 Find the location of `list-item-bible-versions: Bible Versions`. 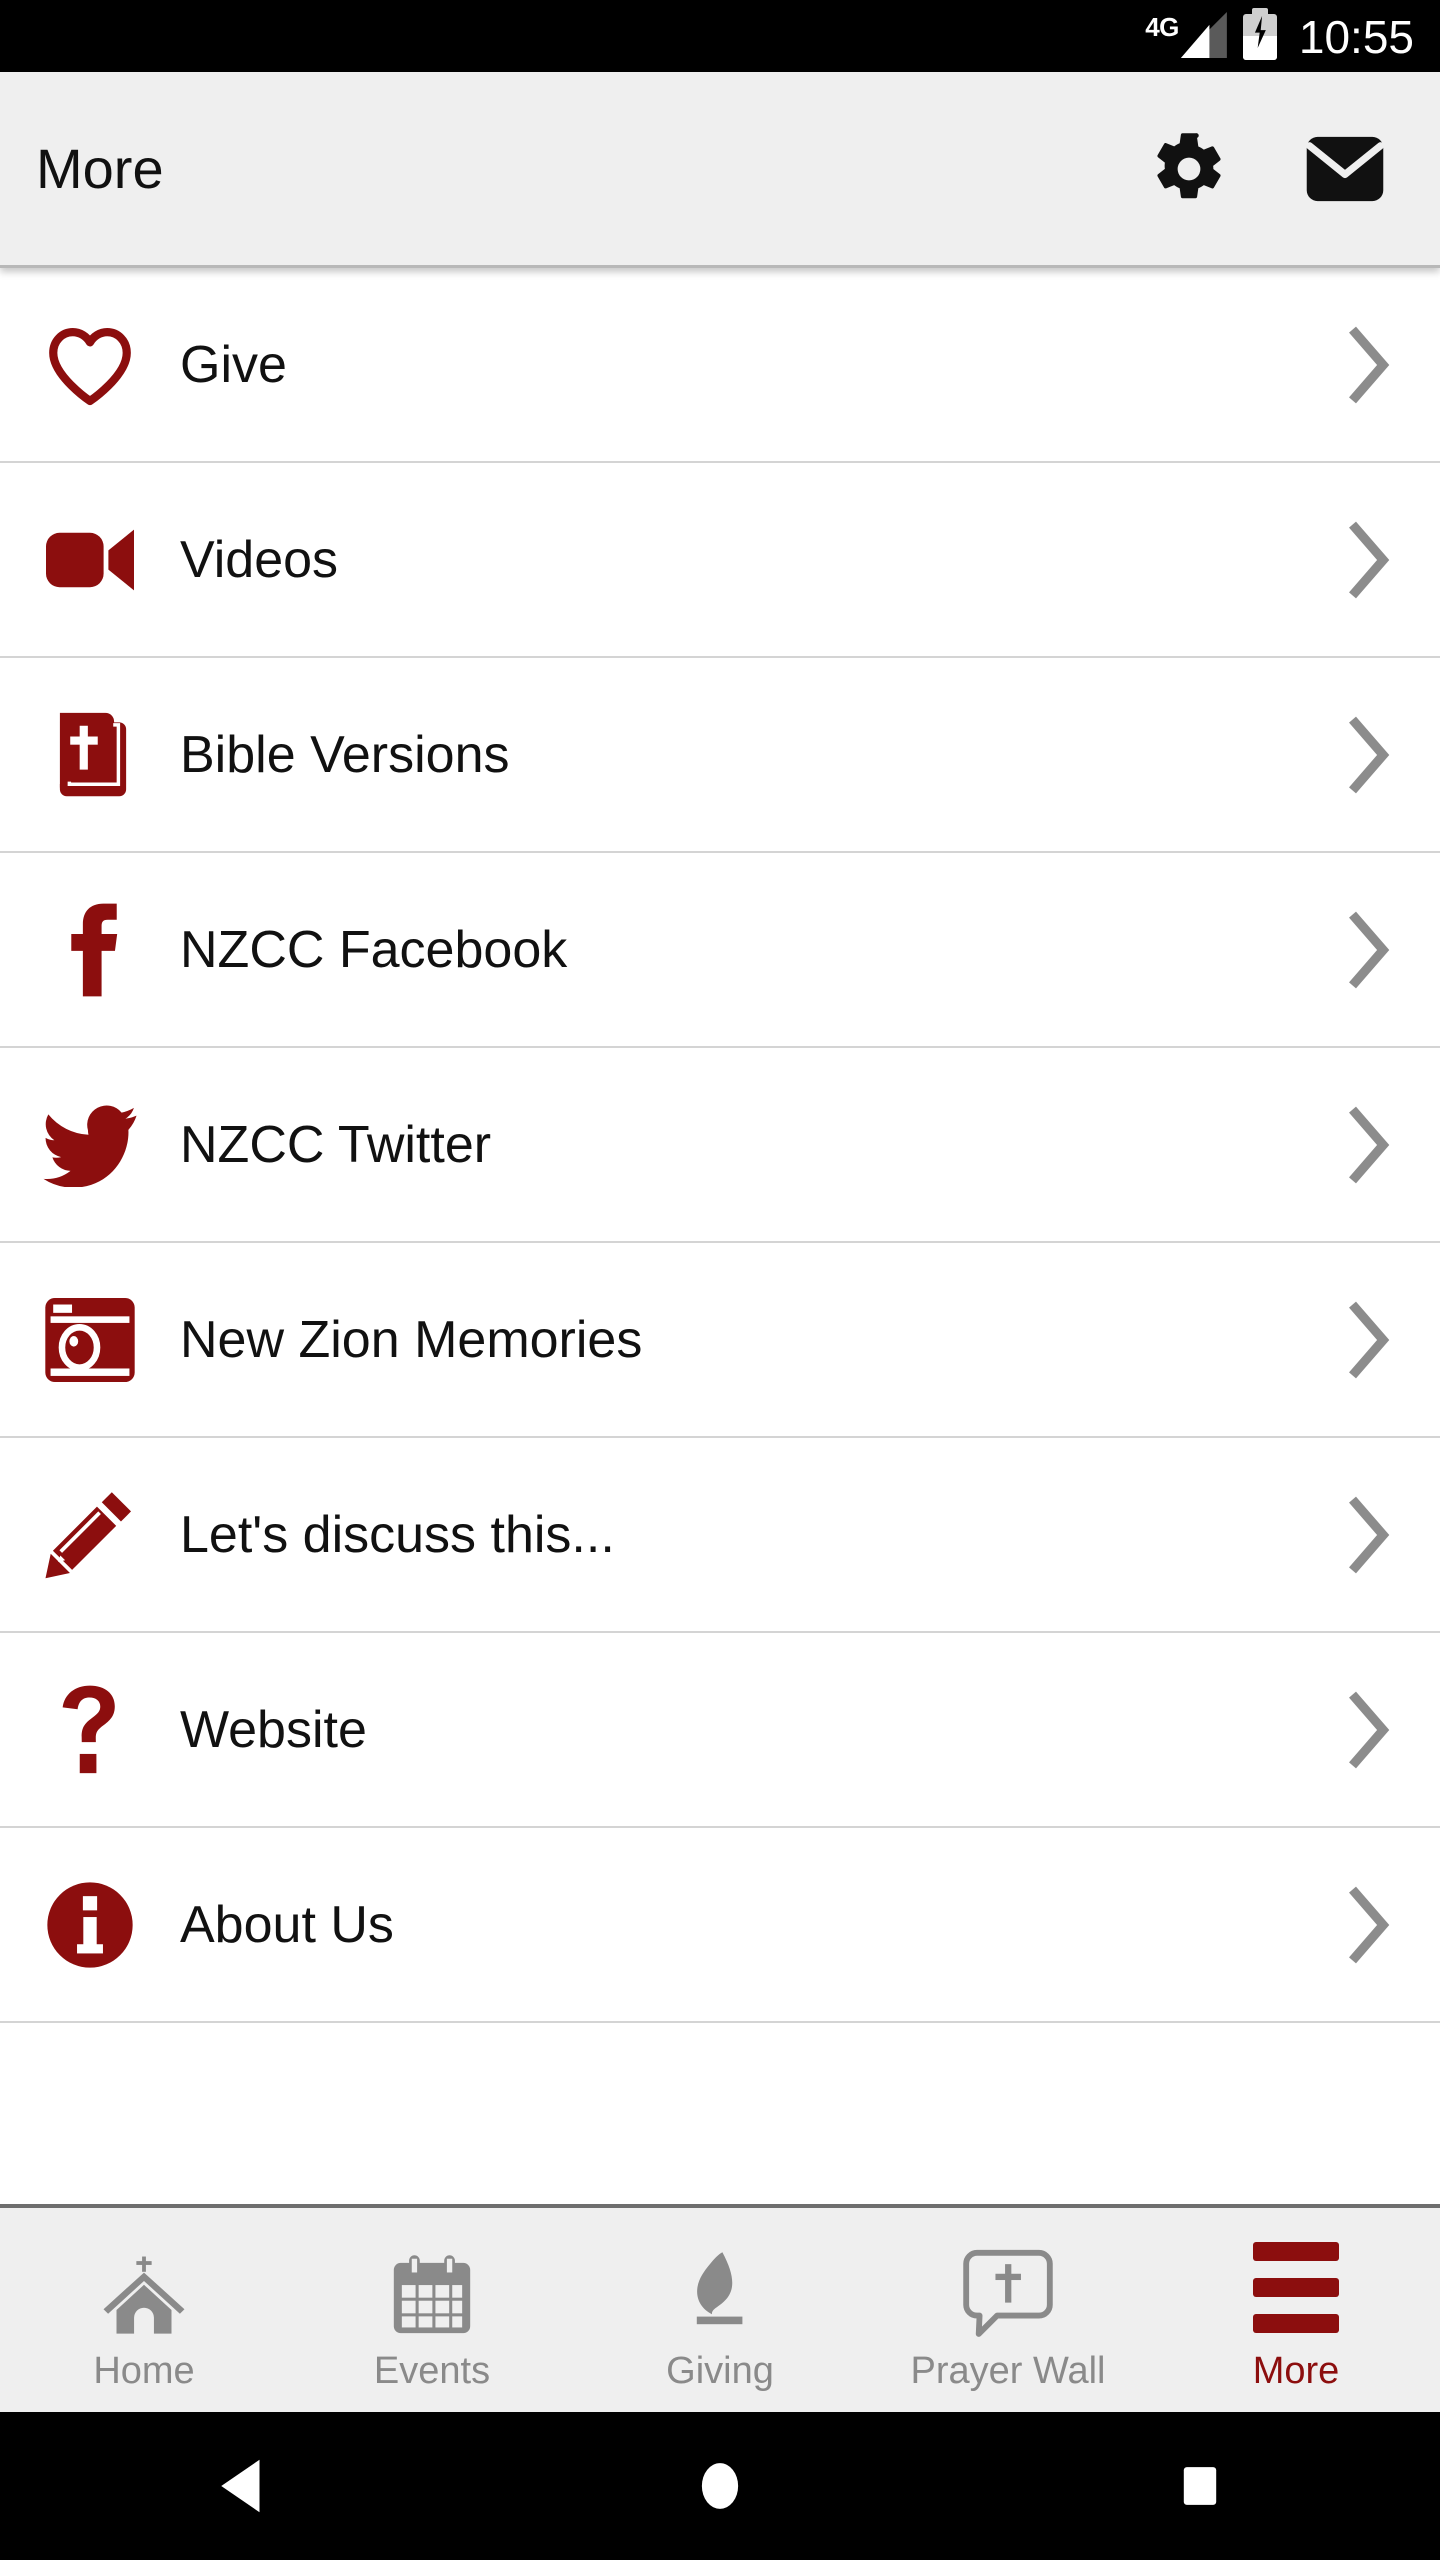

list-item-bible-versions: Bible Versions is located at coordinates (720, 755).